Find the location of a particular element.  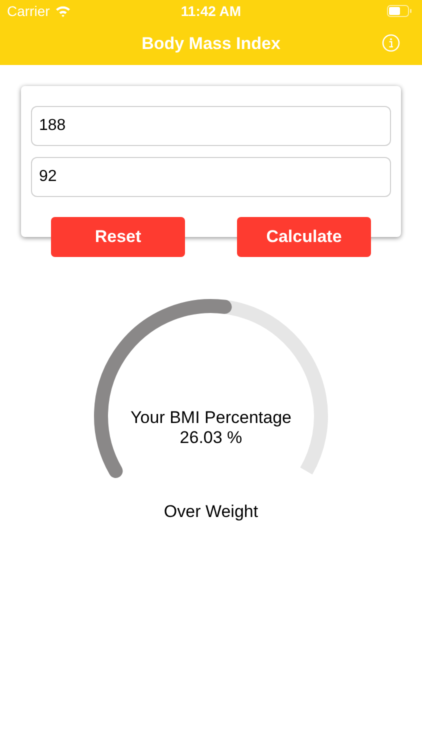

status-time: 11:42 AM is located at coordinates (211, 11).